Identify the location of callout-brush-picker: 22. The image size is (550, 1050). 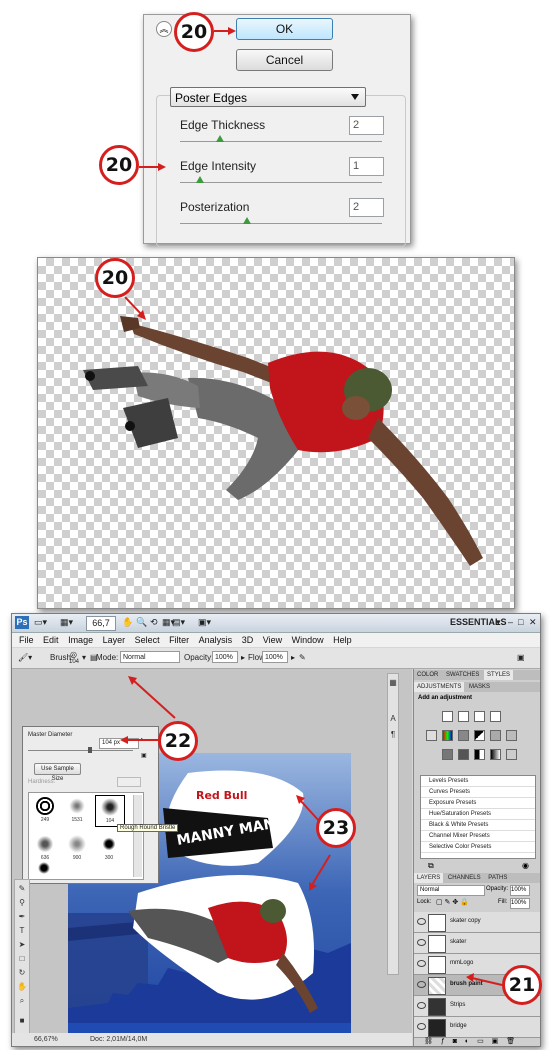
(178, 741).